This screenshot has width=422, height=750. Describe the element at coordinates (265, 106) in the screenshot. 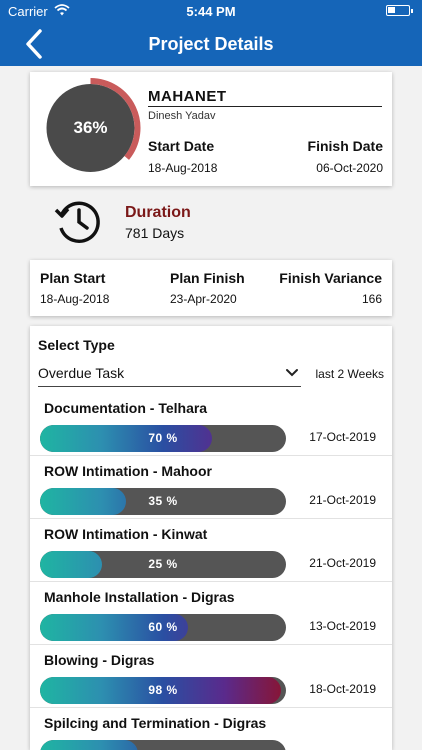

I see `divider` at that location.